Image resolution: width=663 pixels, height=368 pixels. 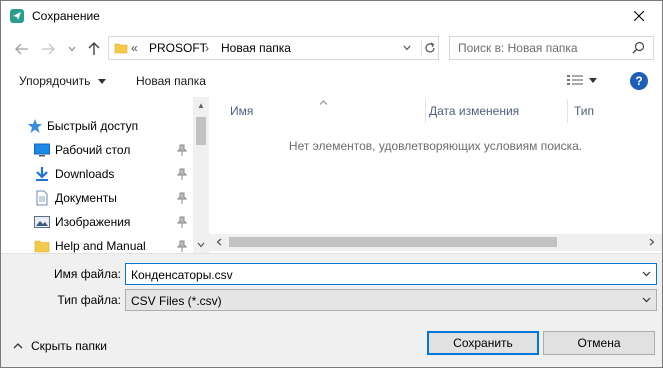 I want to click on nav-label: Downloads, so click(x=85, y=174).